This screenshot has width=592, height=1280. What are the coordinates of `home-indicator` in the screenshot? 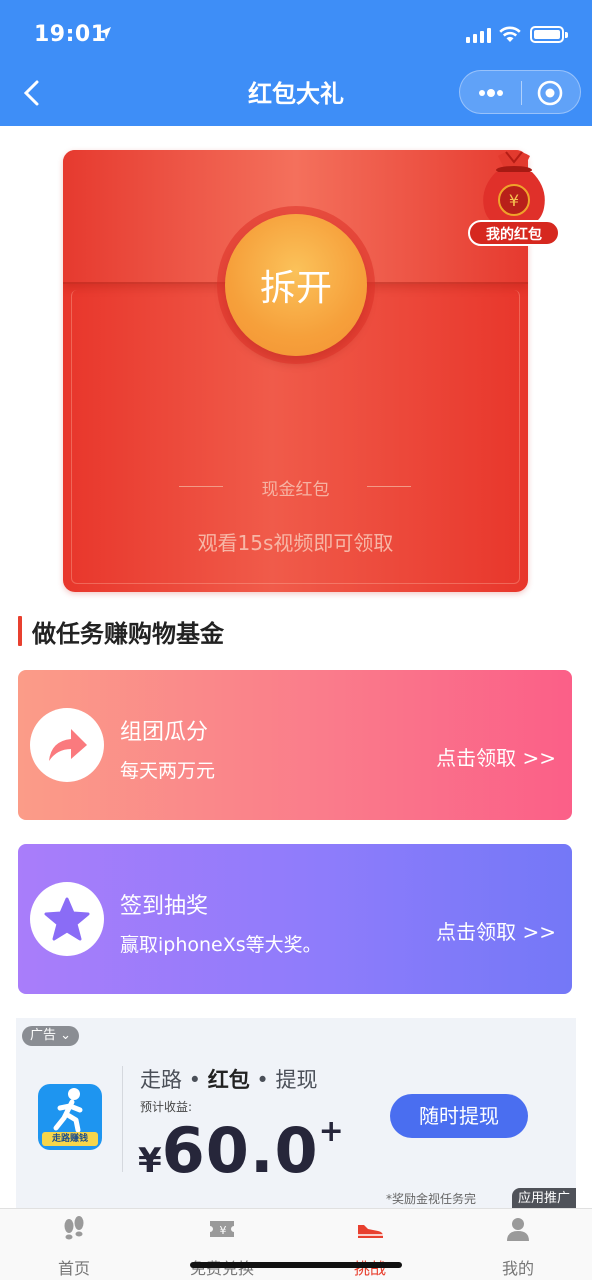 It's located at (296, 1265).